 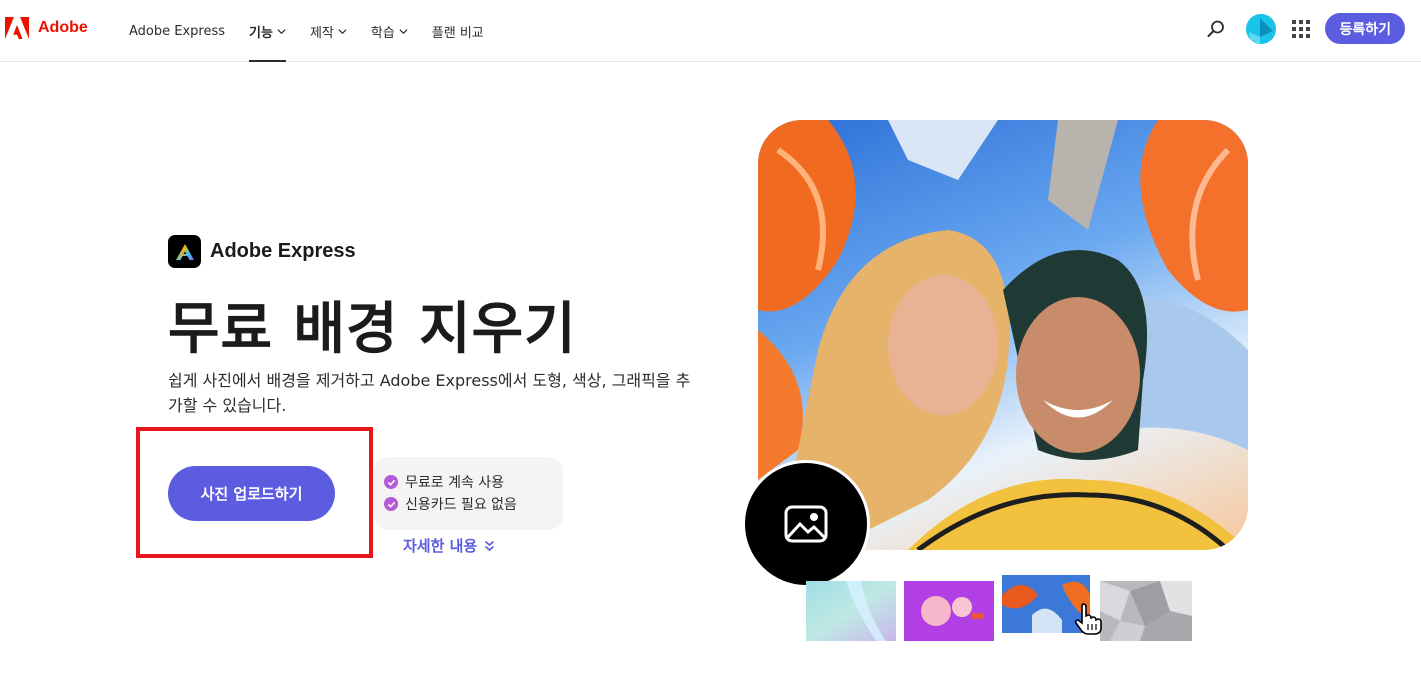 I want to click on nav-item-create: 제작, so click(x=328, y=31).